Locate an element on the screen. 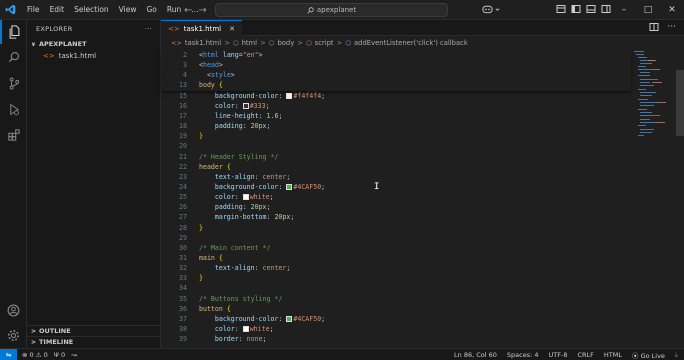 This screenshot has width=684, height=360. ports-indicator: Ψ 0 is located at coordinates (59, 355).